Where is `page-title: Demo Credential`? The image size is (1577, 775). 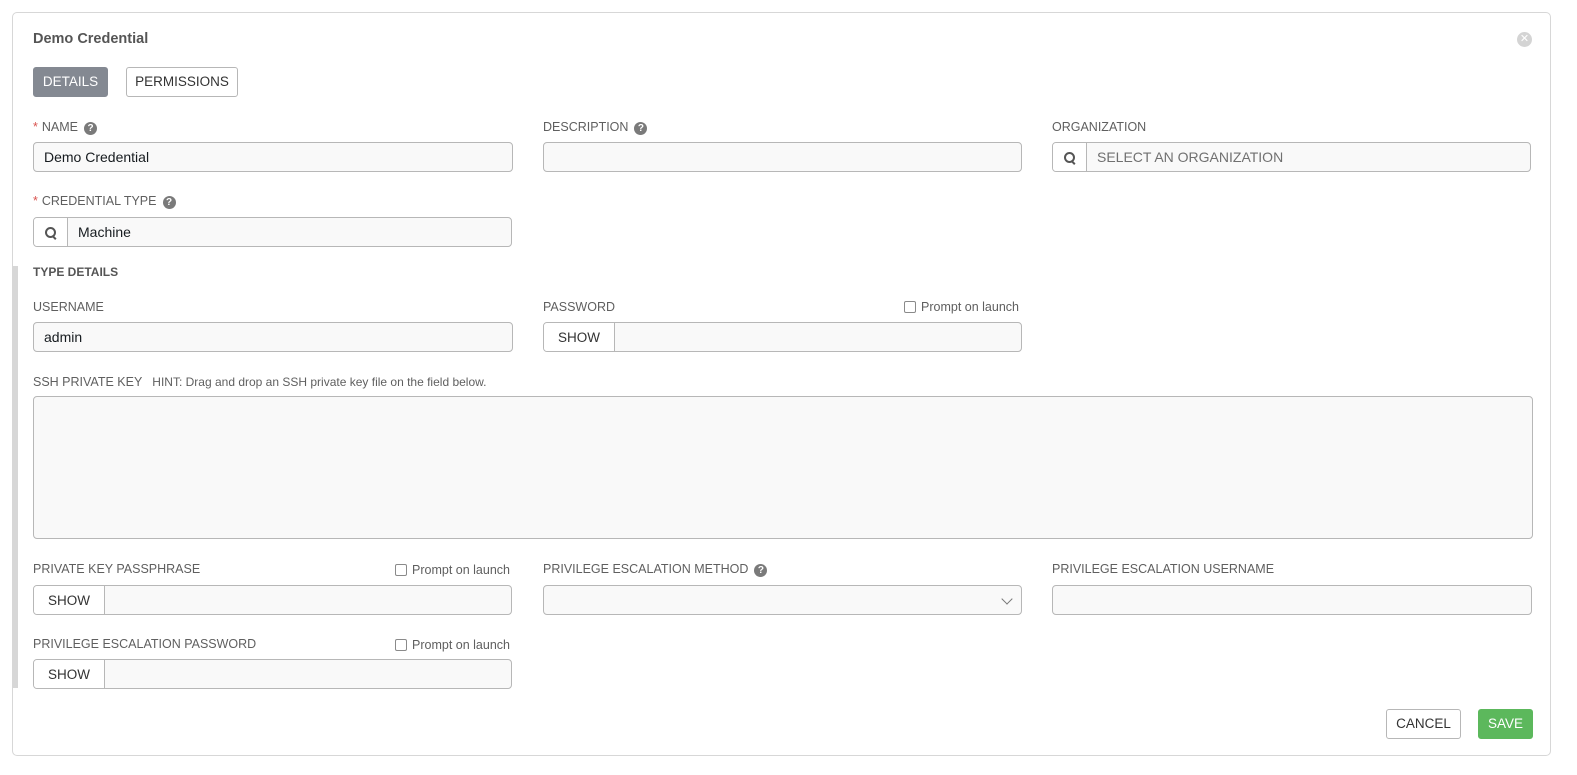 page-title: Demo Credential is located at coordinates (91, 39).